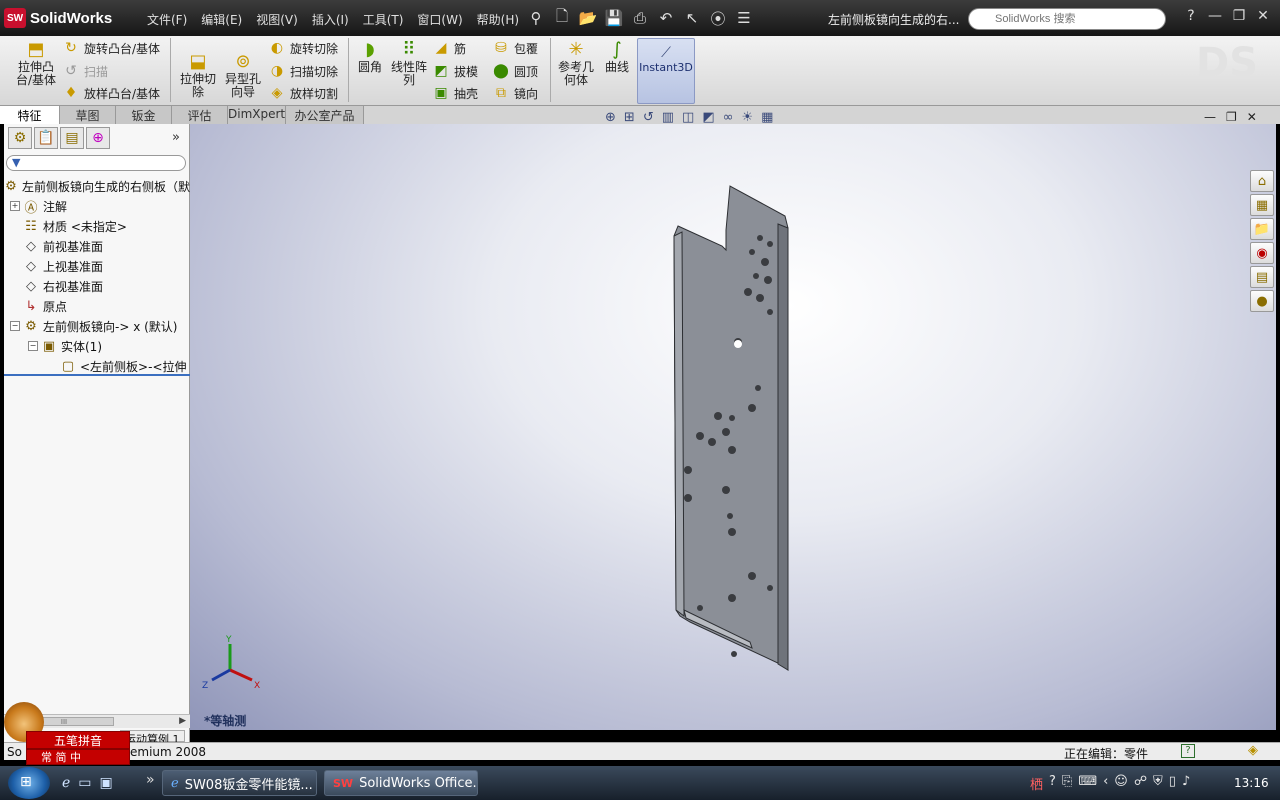 This screenshot has height=800, width=1280. Describe the element at coordinates (1210, 117) in the screenshot. I see `viewport-minimize-icon: —` at that location.